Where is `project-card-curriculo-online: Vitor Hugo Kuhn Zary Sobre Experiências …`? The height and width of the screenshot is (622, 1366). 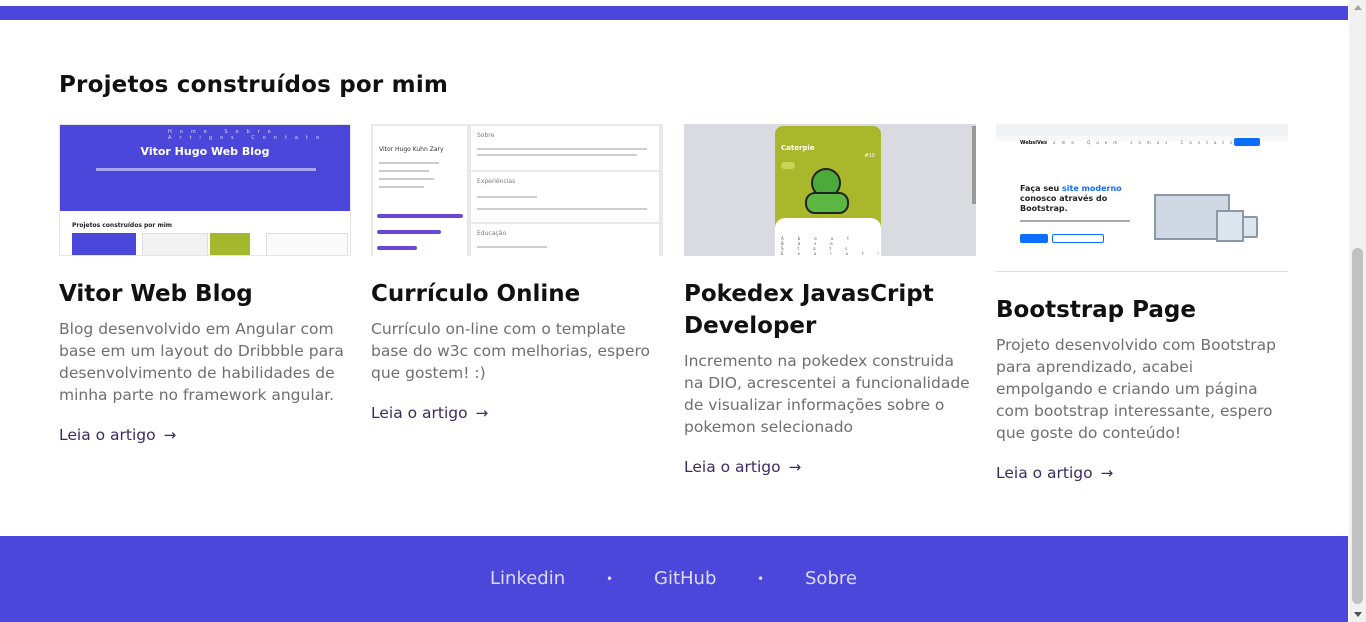
project-card-curriculo-online: Vitor Hugo Kuhn Zary Sobre Experiências … is located at coordinates (517, 273).